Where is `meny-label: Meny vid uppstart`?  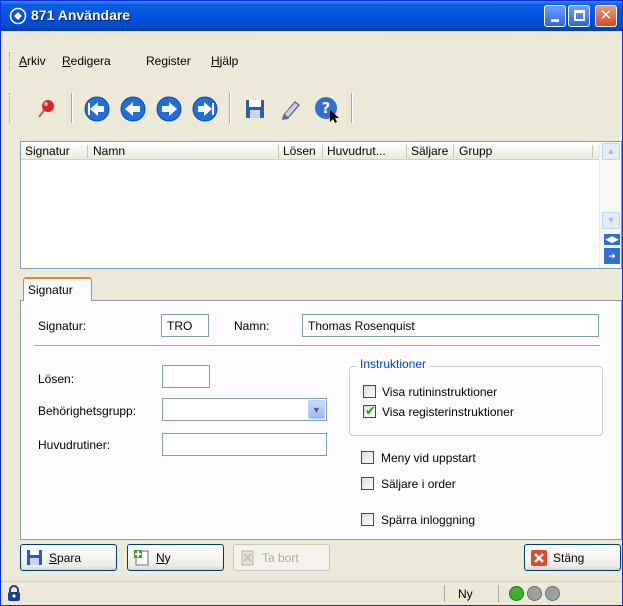
meny-label: Meny vid uppstart is located at coordinates (428, 458).